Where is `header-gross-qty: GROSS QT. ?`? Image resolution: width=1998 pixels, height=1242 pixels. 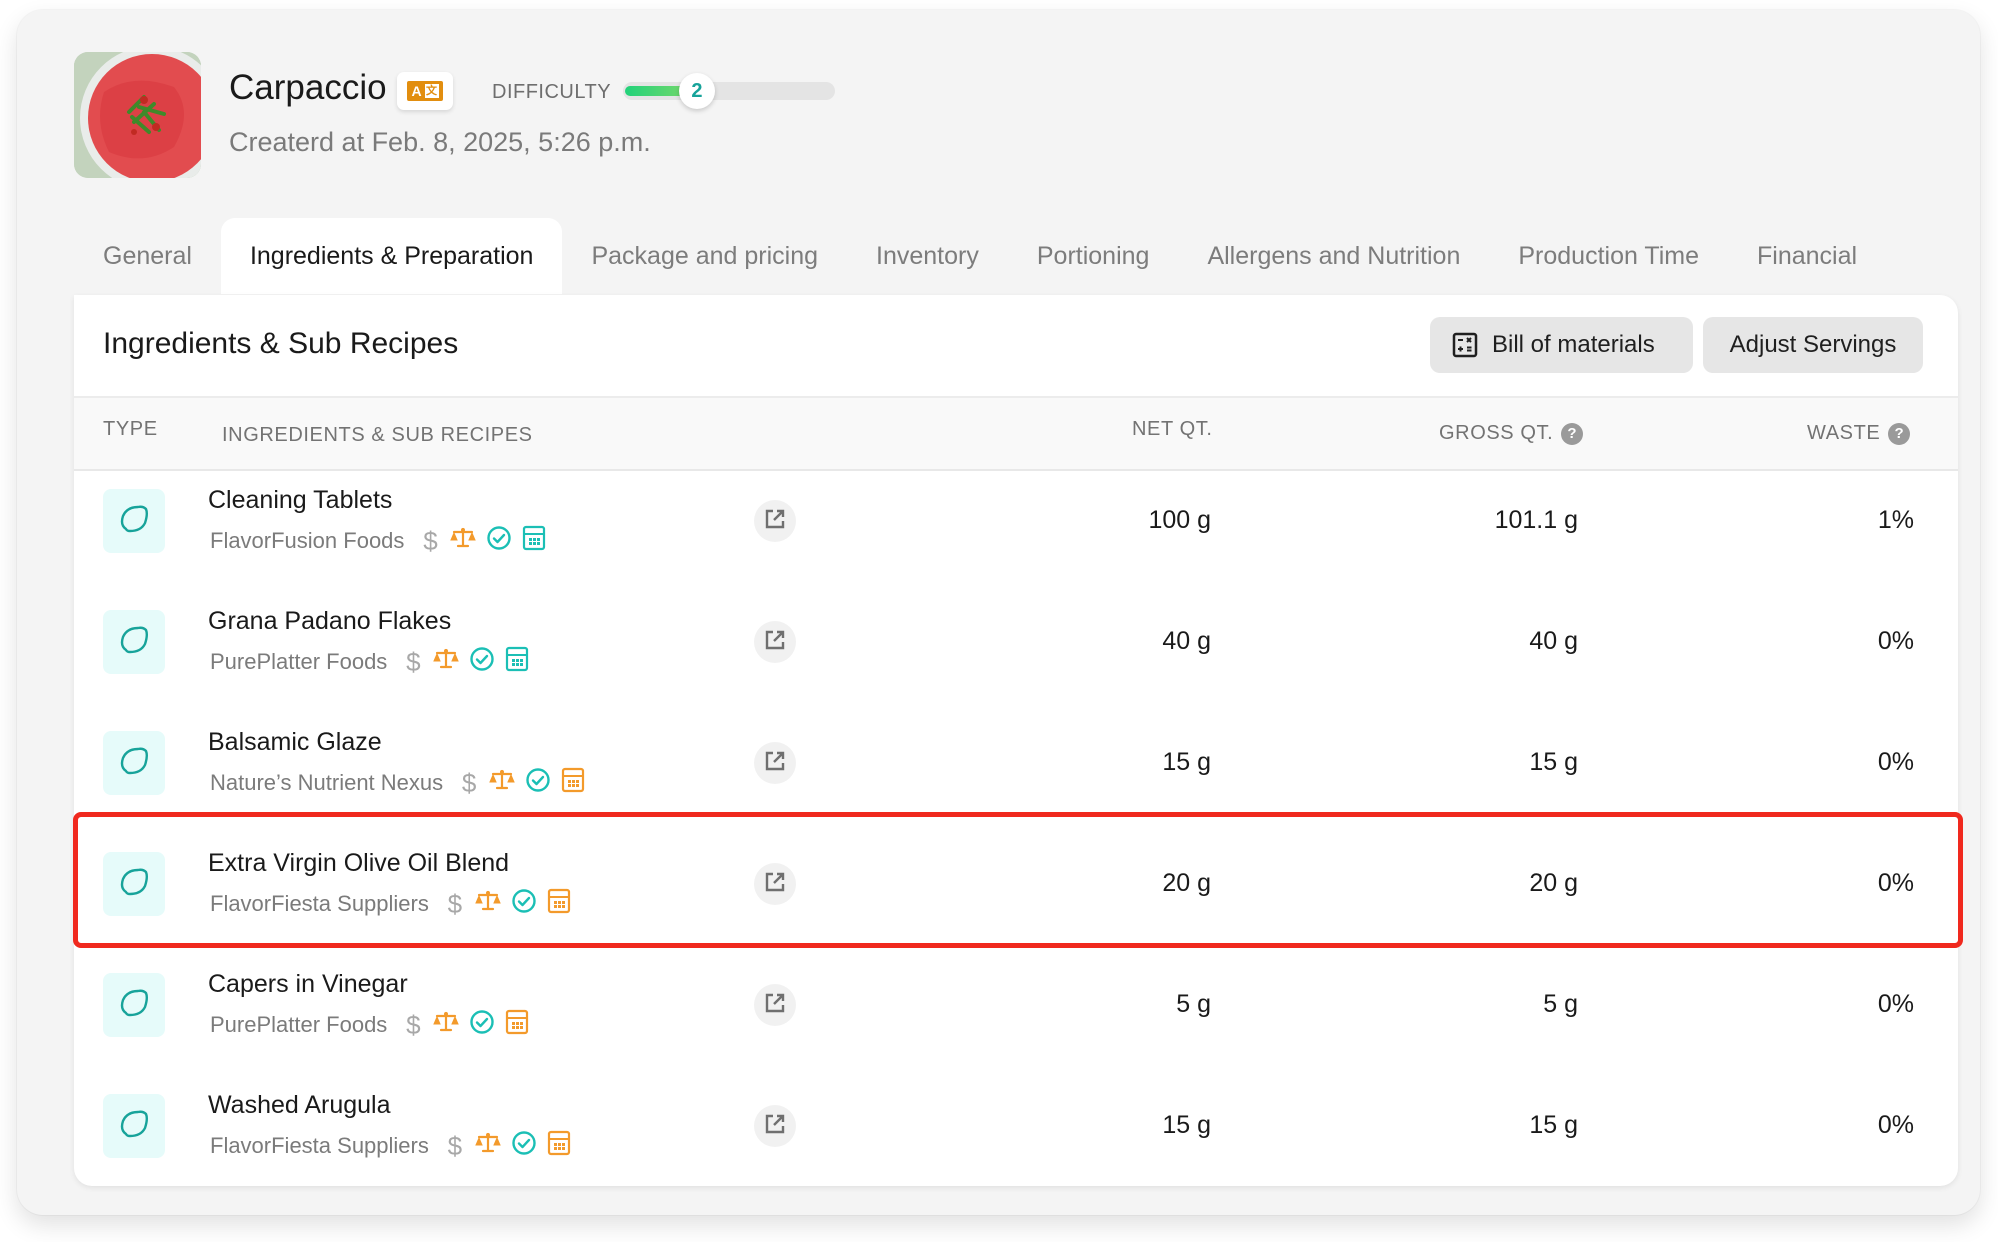
header-gross-qty: GROSS QT. ? is located at coordinates (1511, 433).